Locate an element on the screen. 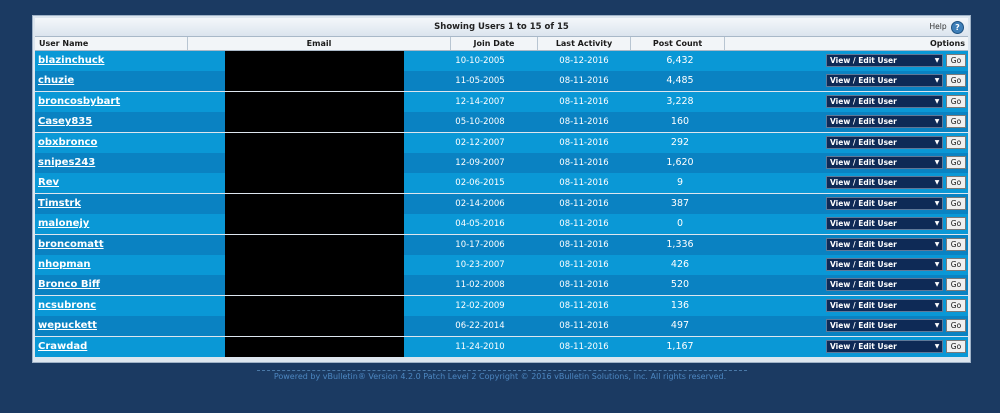 This screenshot has height=413, width=1000. column-header-join-date: Join Date is located at coordinates (494, 43).